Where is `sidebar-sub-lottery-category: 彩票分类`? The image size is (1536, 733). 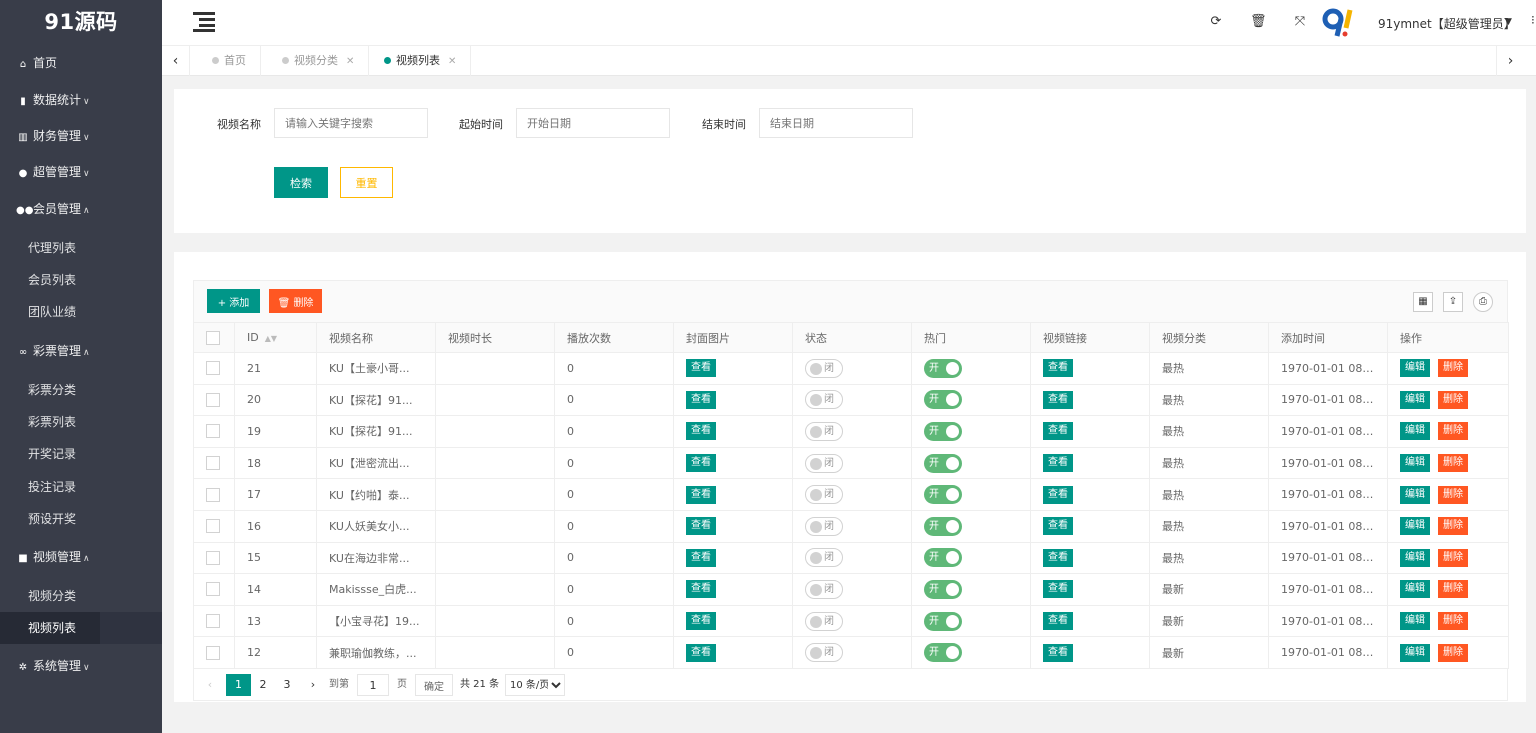
sidebar-sub-lottery-category: 彩票分类 is located at coordinates (81, 390).